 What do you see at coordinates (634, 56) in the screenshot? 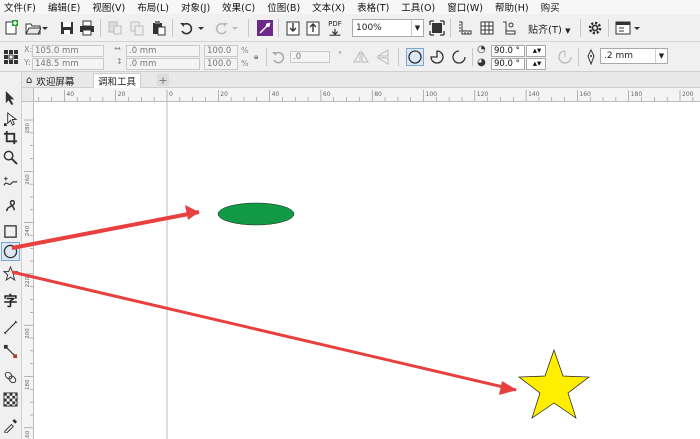
I see `outline-width-select: .2 mm ▼` at bounding box center [634, 56].